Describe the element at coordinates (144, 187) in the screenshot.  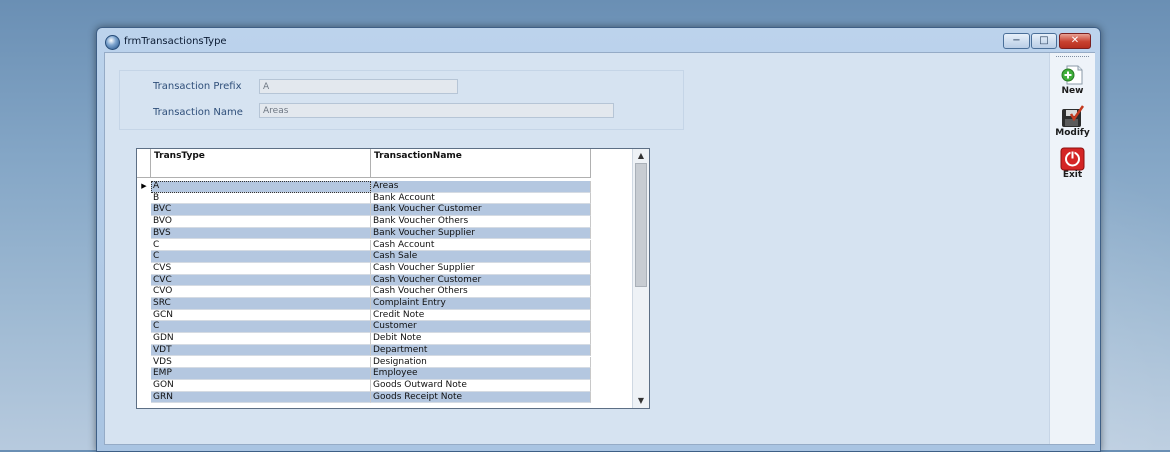
I see `row-selector-arrow-icon: ▶` at that location.